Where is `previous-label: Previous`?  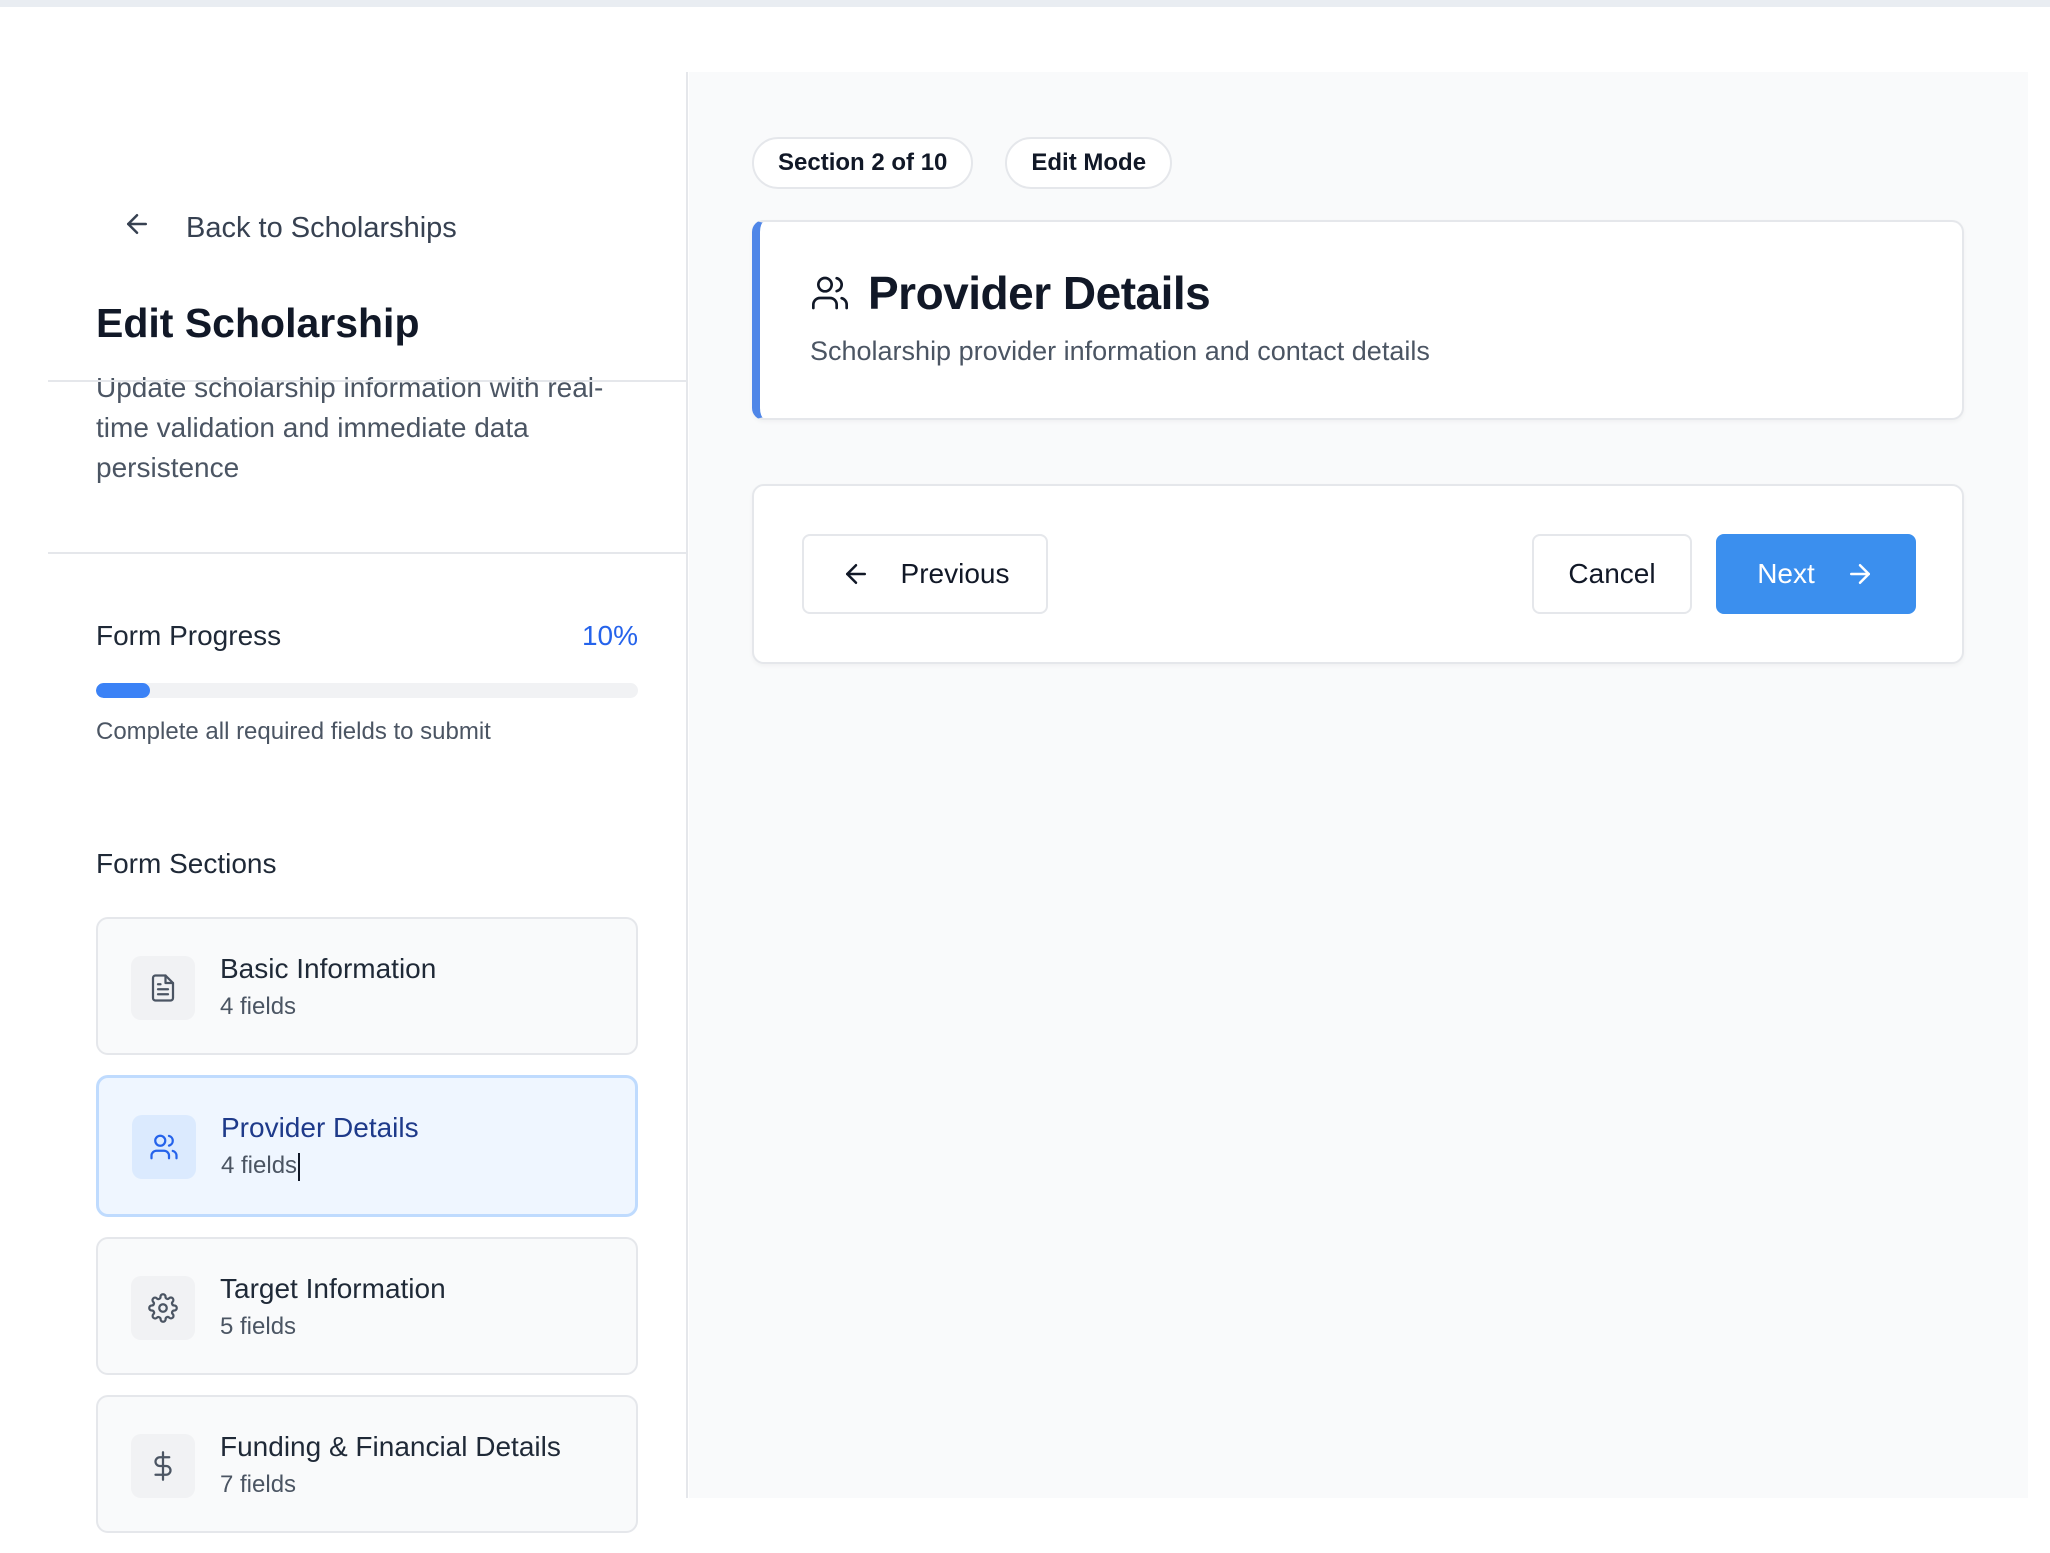 previous-label: Previous is located at coordinates (955, 573).